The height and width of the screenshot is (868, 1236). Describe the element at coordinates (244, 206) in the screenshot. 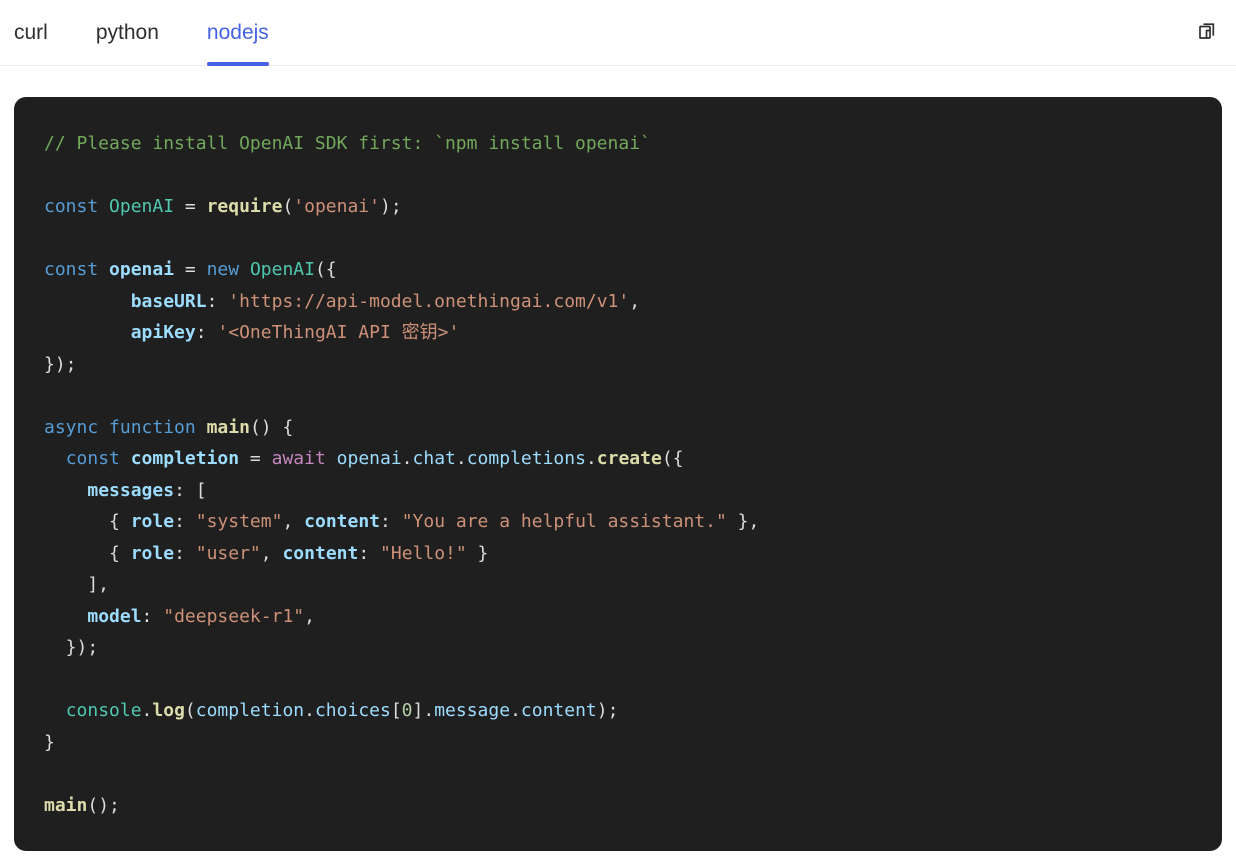

I see `code-token-fn: require` at that location.